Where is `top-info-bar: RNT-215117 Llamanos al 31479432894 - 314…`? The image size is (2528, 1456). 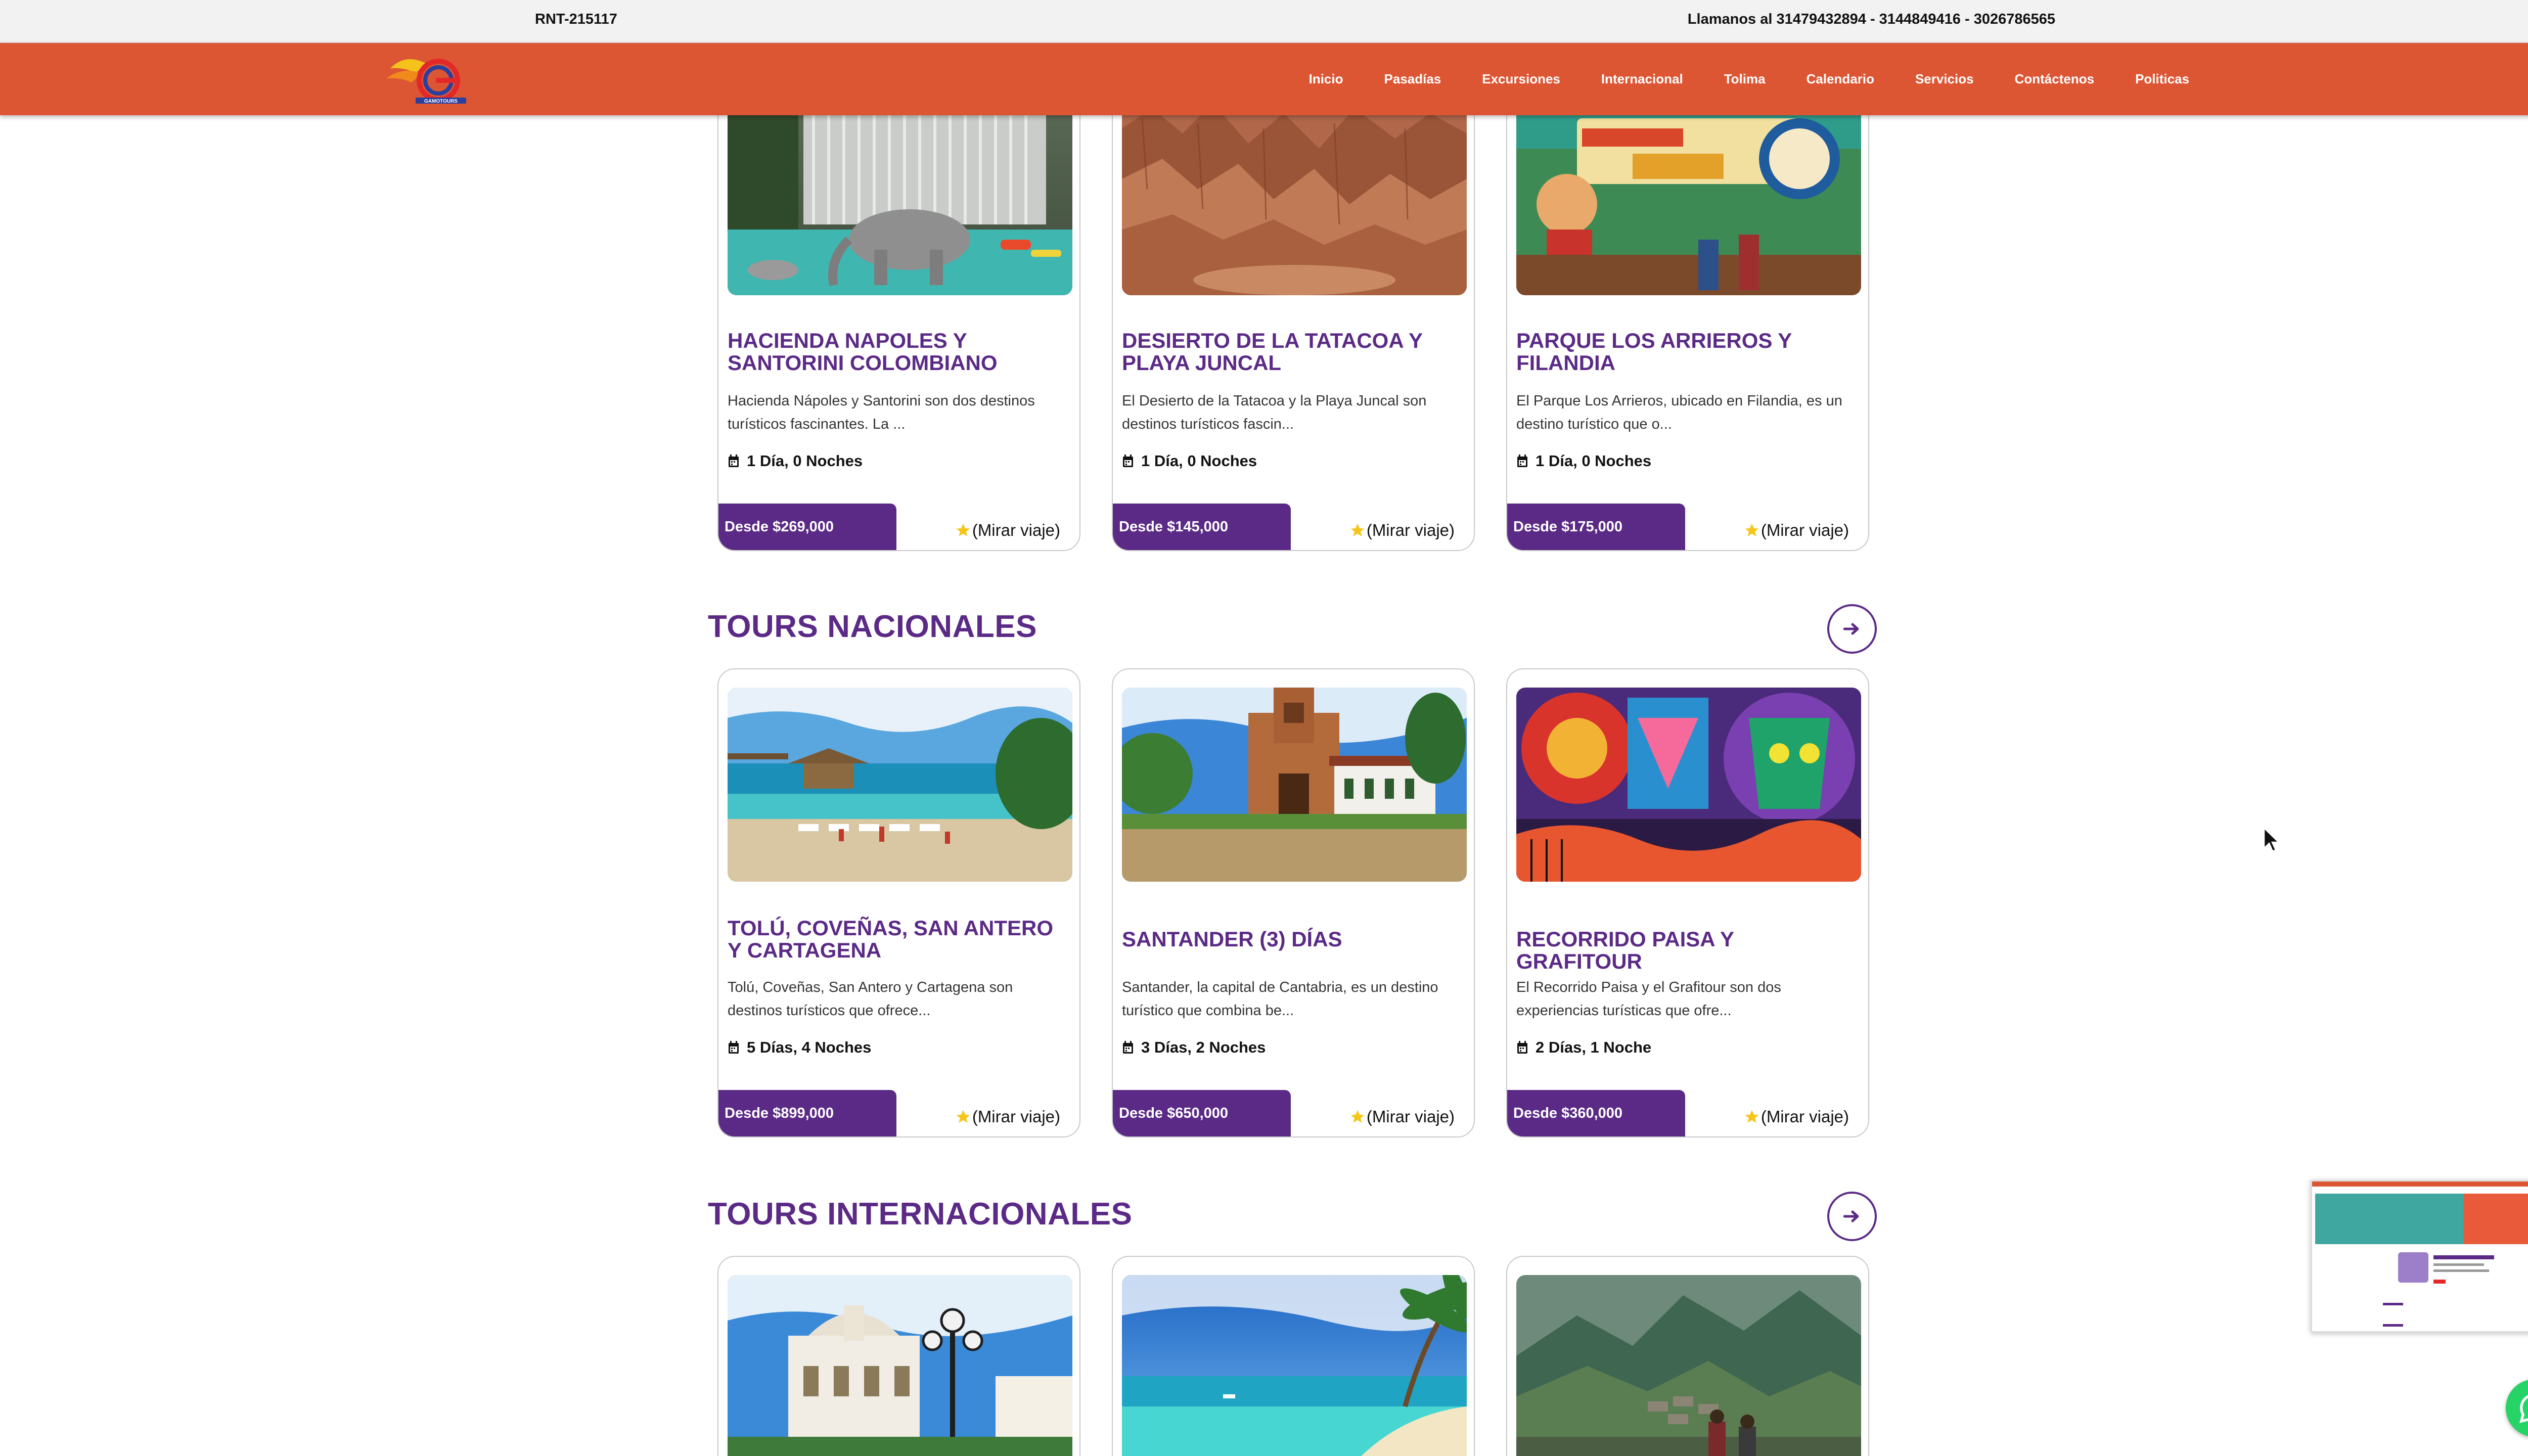
top-info-bar: RNT-215117 Llamanos al 31479432894 - 314… is located at coordinates (1264, 21).